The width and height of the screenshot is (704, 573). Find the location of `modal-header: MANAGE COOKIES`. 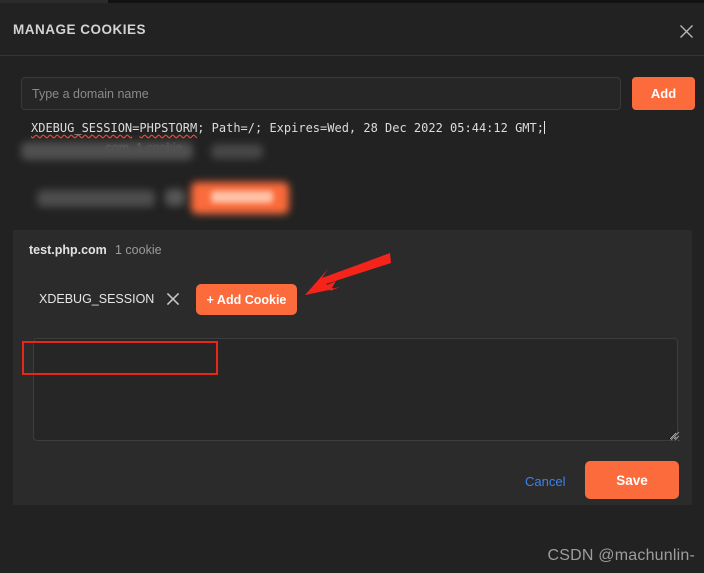

modal-header: MANAGE COOKIES is located at coordinates (352, 29).